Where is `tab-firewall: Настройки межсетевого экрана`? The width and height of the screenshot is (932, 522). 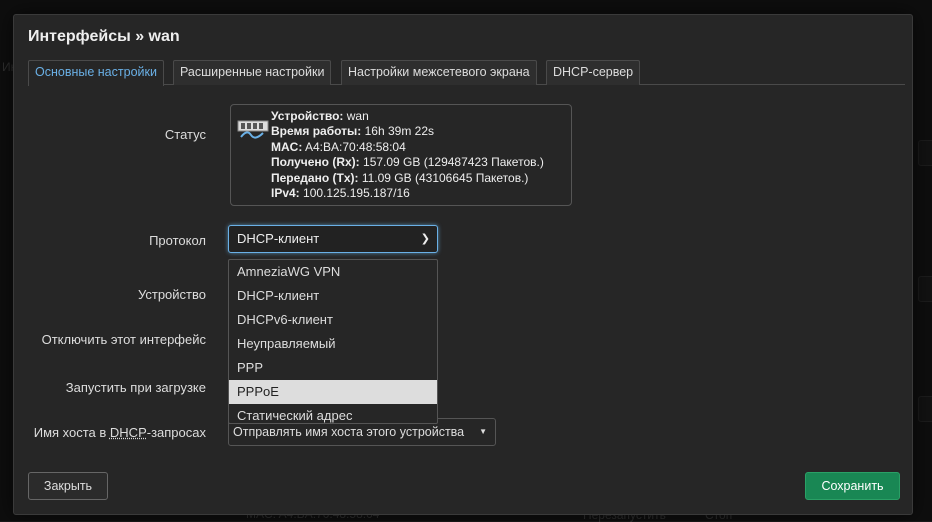
tab-firewall: Настройки межсетевого экрана is located at coordinates (439, 72).